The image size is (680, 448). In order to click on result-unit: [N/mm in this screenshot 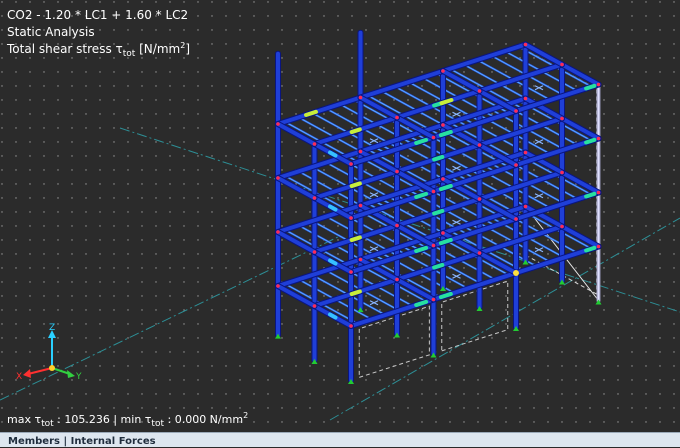, I will do `click(158, 49)`.